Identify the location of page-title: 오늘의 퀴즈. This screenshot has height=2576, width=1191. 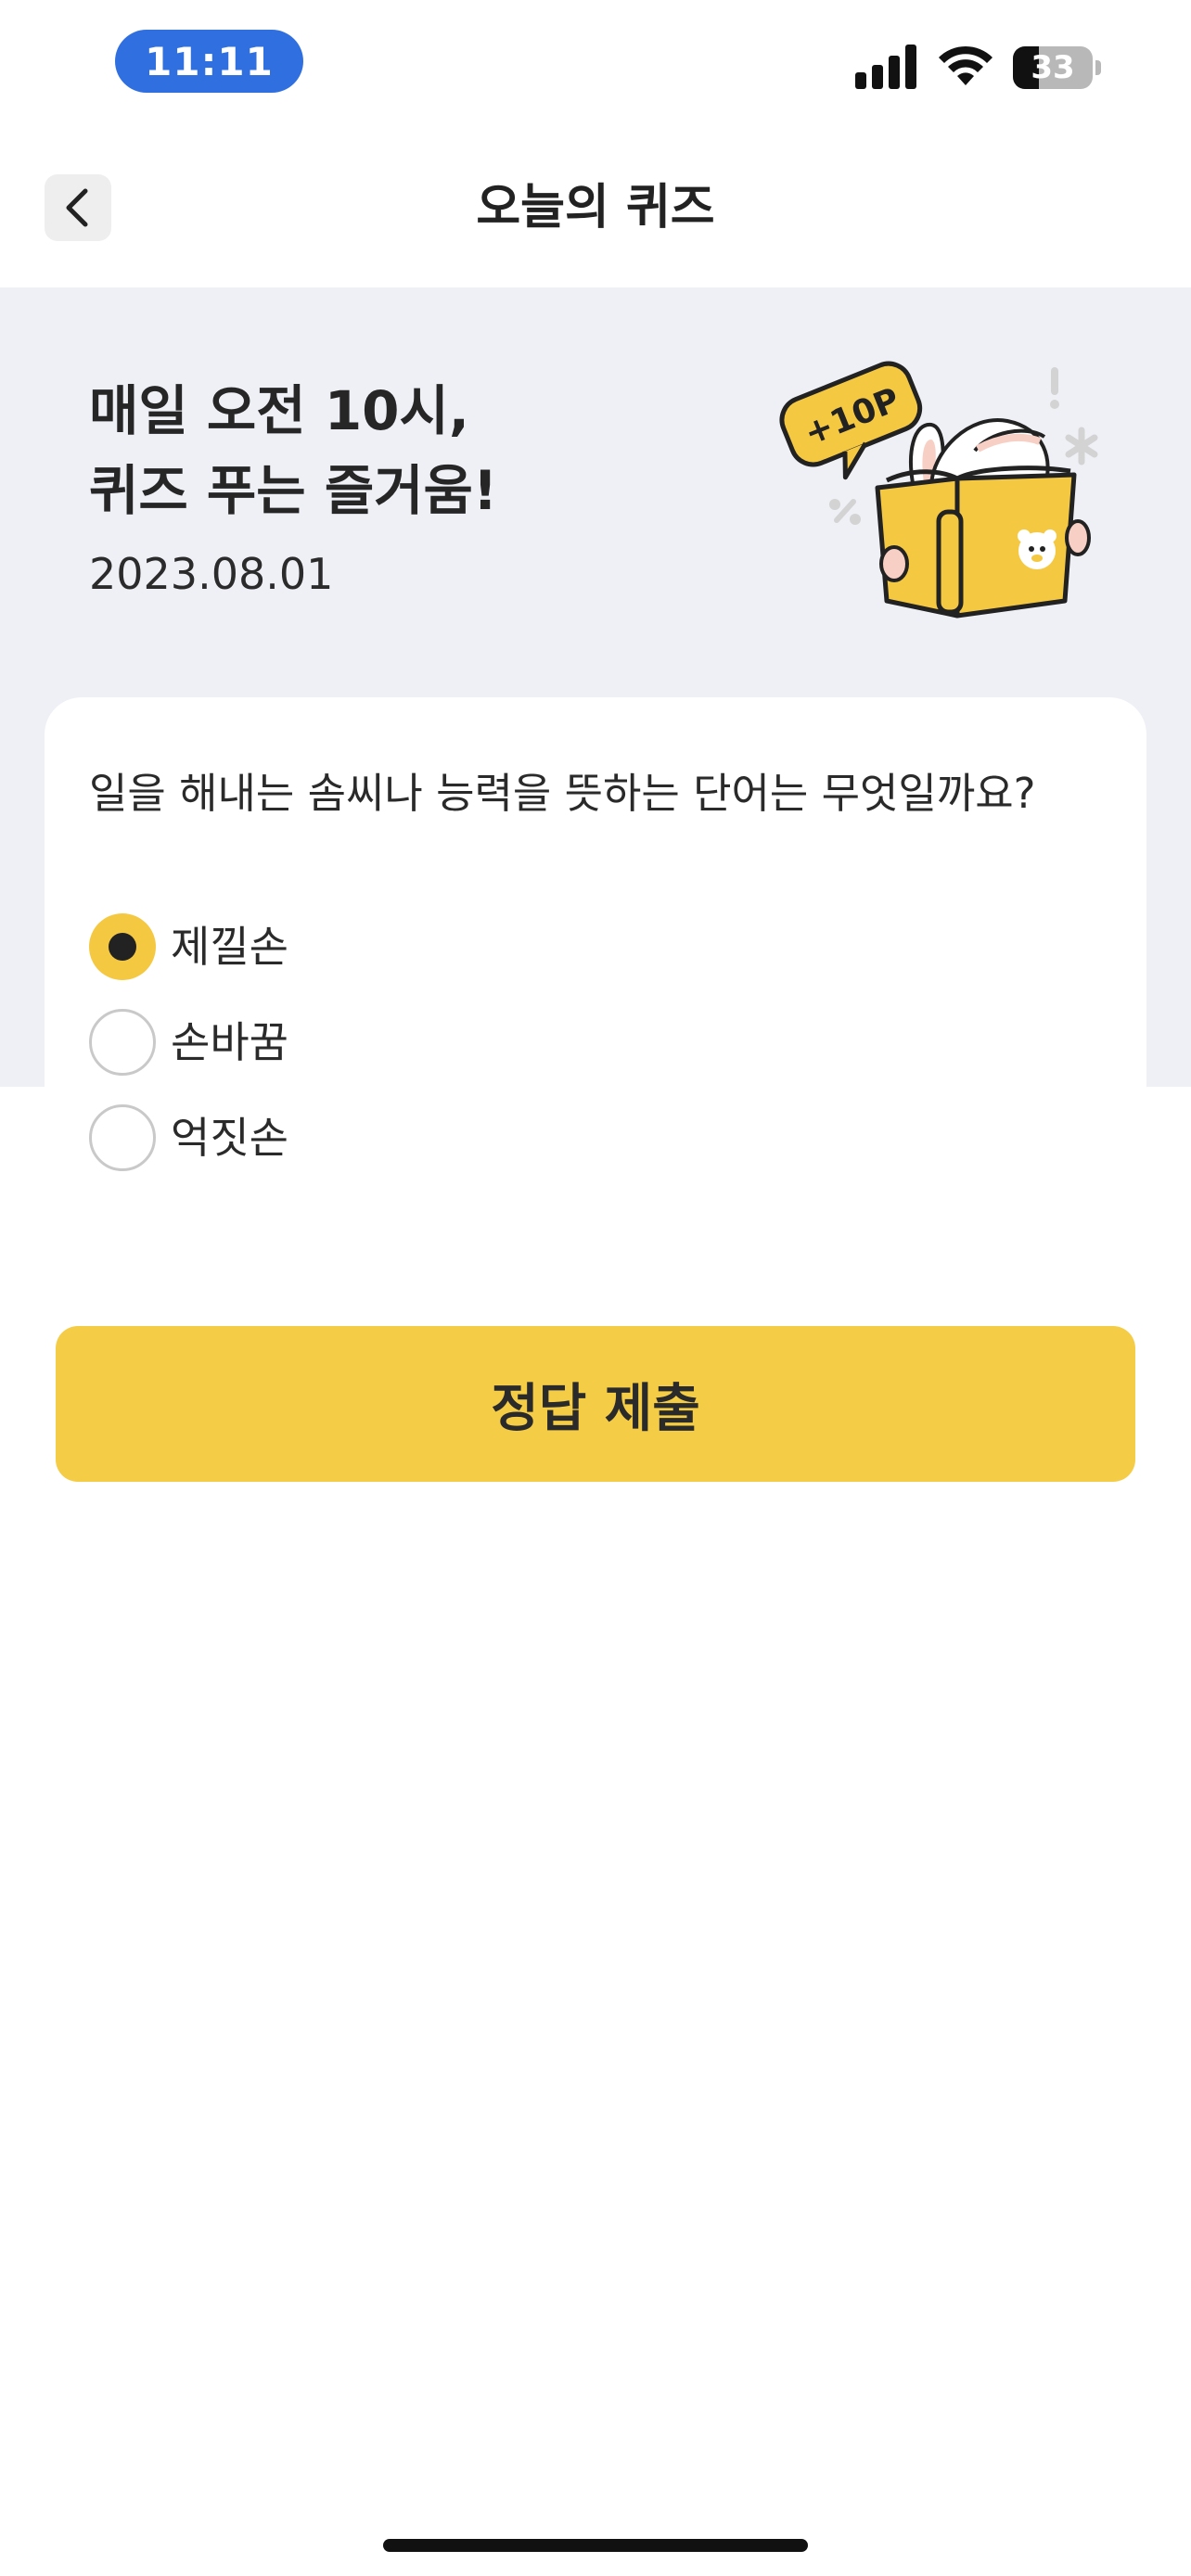
(595, 208).